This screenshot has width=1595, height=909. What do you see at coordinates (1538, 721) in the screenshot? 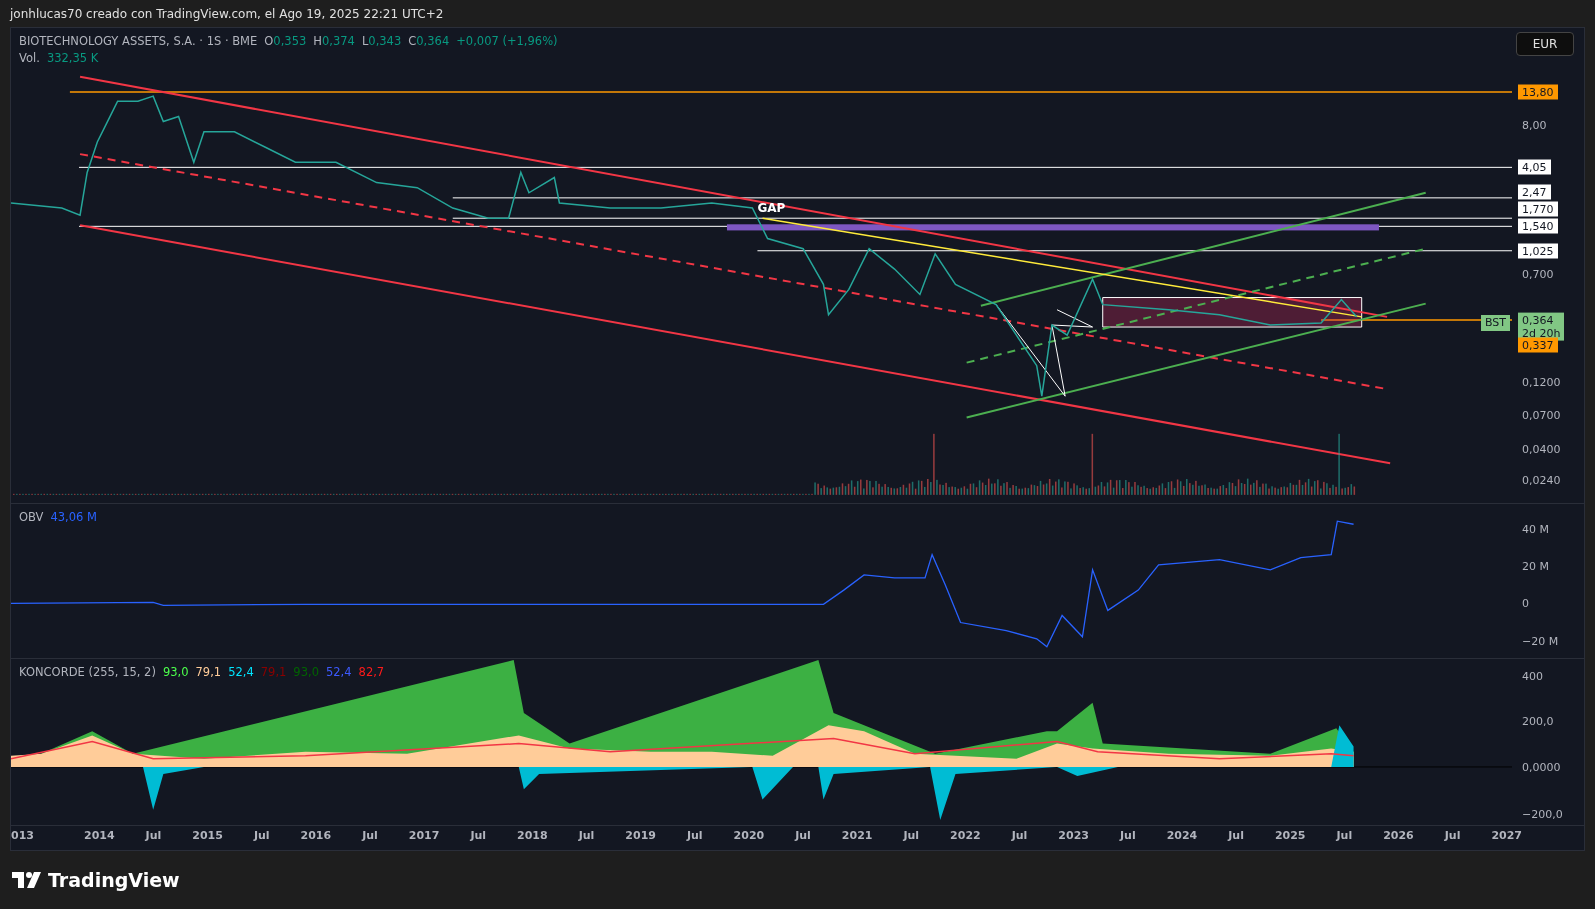
I see `koncorde-tick: 200,0` at bounding box center [1538, 721].